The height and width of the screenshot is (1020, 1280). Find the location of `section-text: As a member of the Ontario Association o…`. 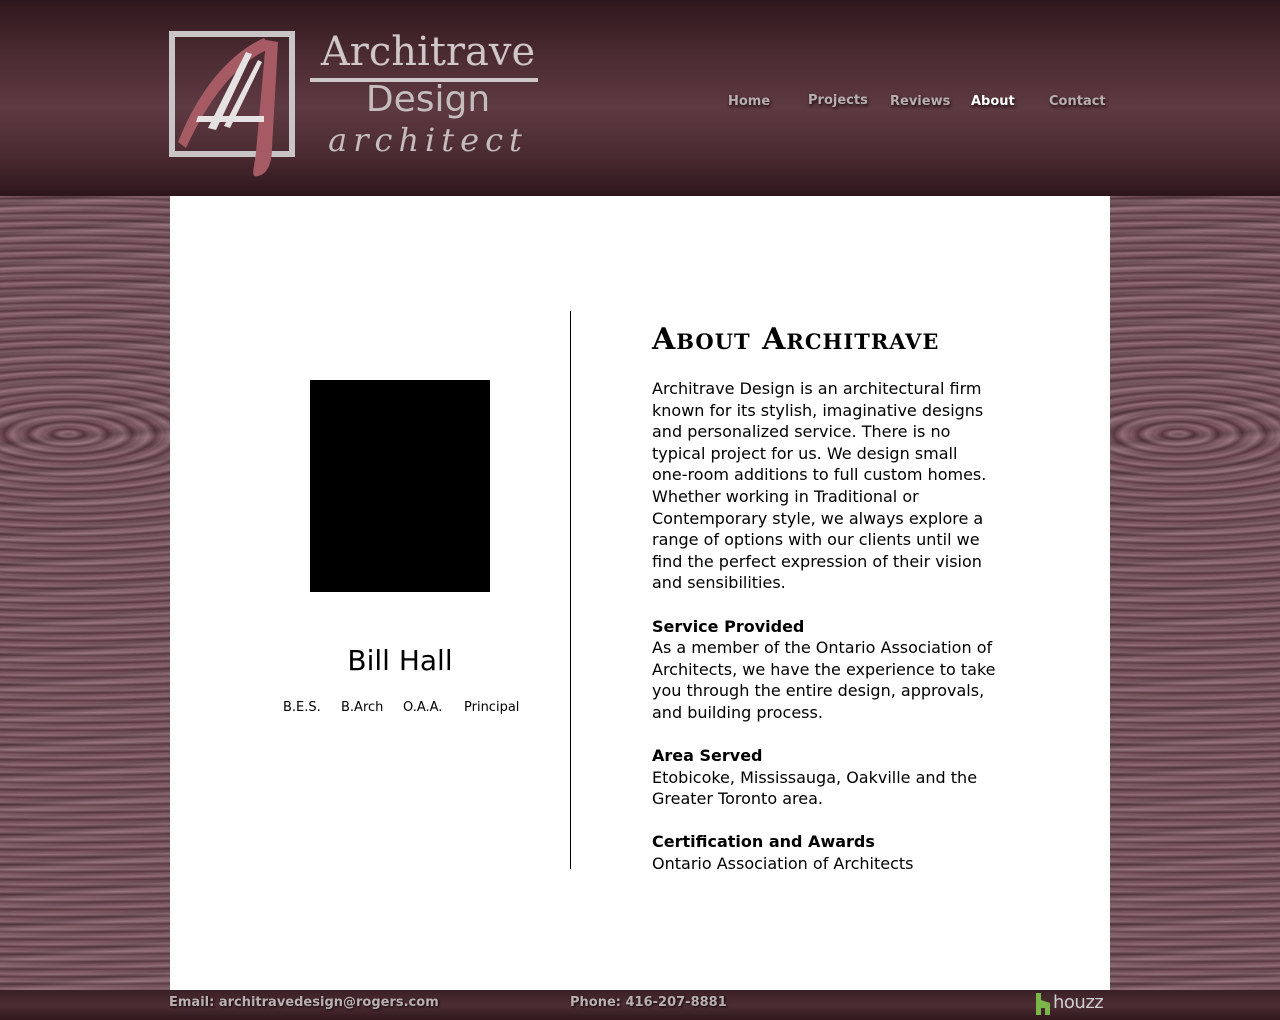

section-text: As a member of the Ontario Association o… is located at coordinates (824, 680).